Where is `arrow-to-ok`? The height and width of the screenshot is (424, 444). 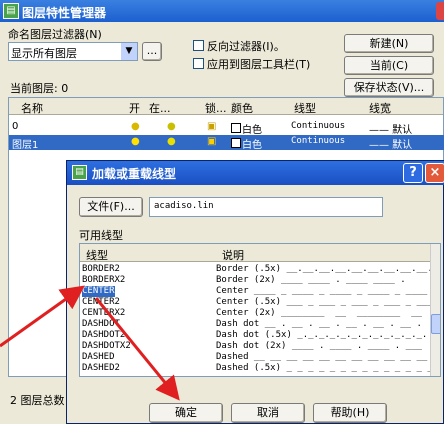
arrow-to-ok is located at coordinates (137, 349).